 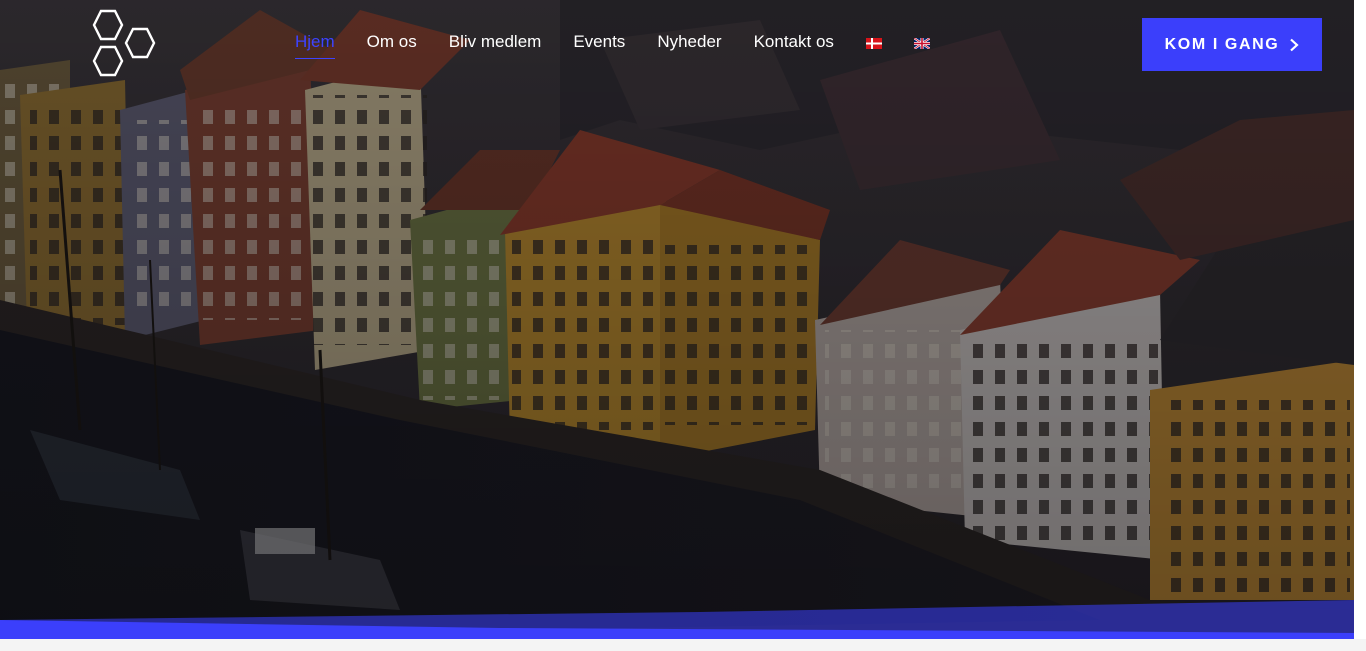 What do you see at coordinates (599, 44) in the screenshot?
I see `nav-item-events: Events` at bounding box center [599, 44].